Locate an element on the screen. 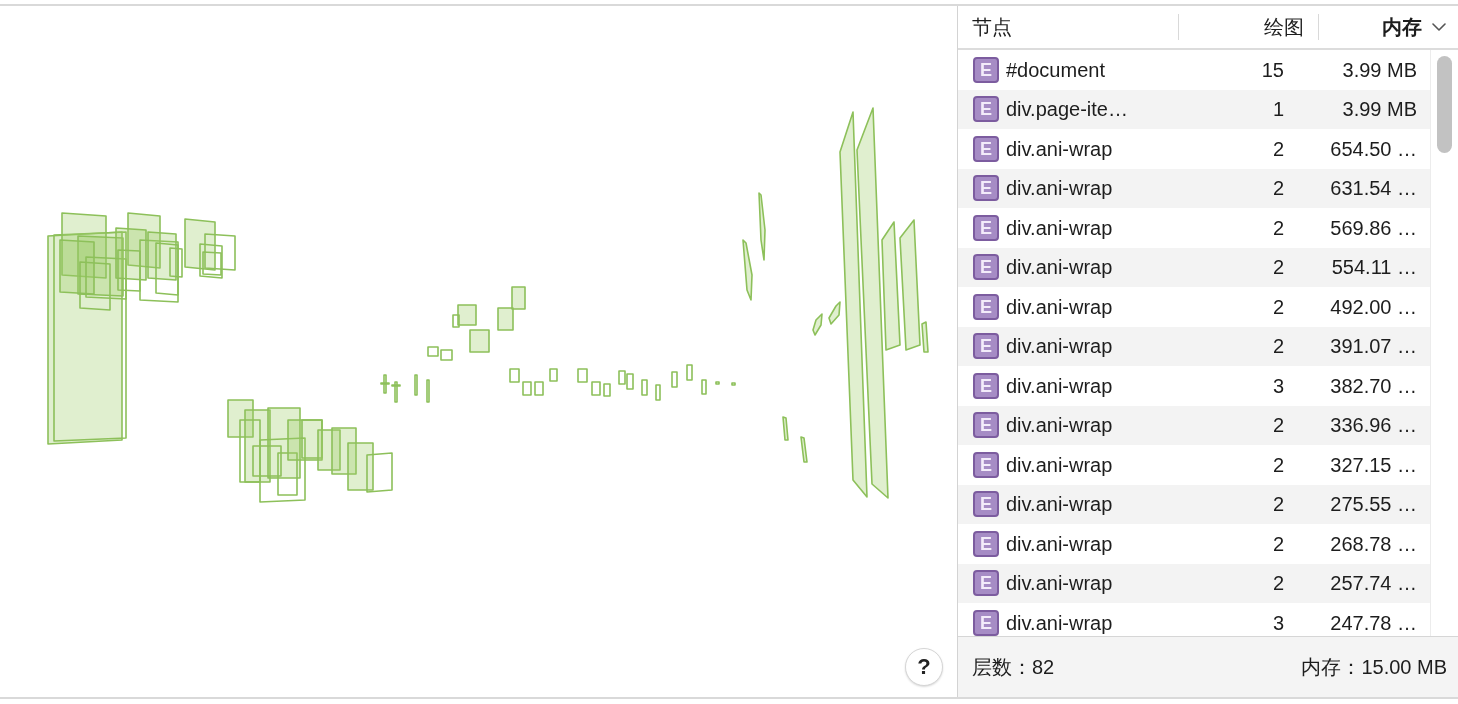 Image resolution: width=1458 pixels, height=704 pixels. help-button: ? is located at coordinates (924, 667).